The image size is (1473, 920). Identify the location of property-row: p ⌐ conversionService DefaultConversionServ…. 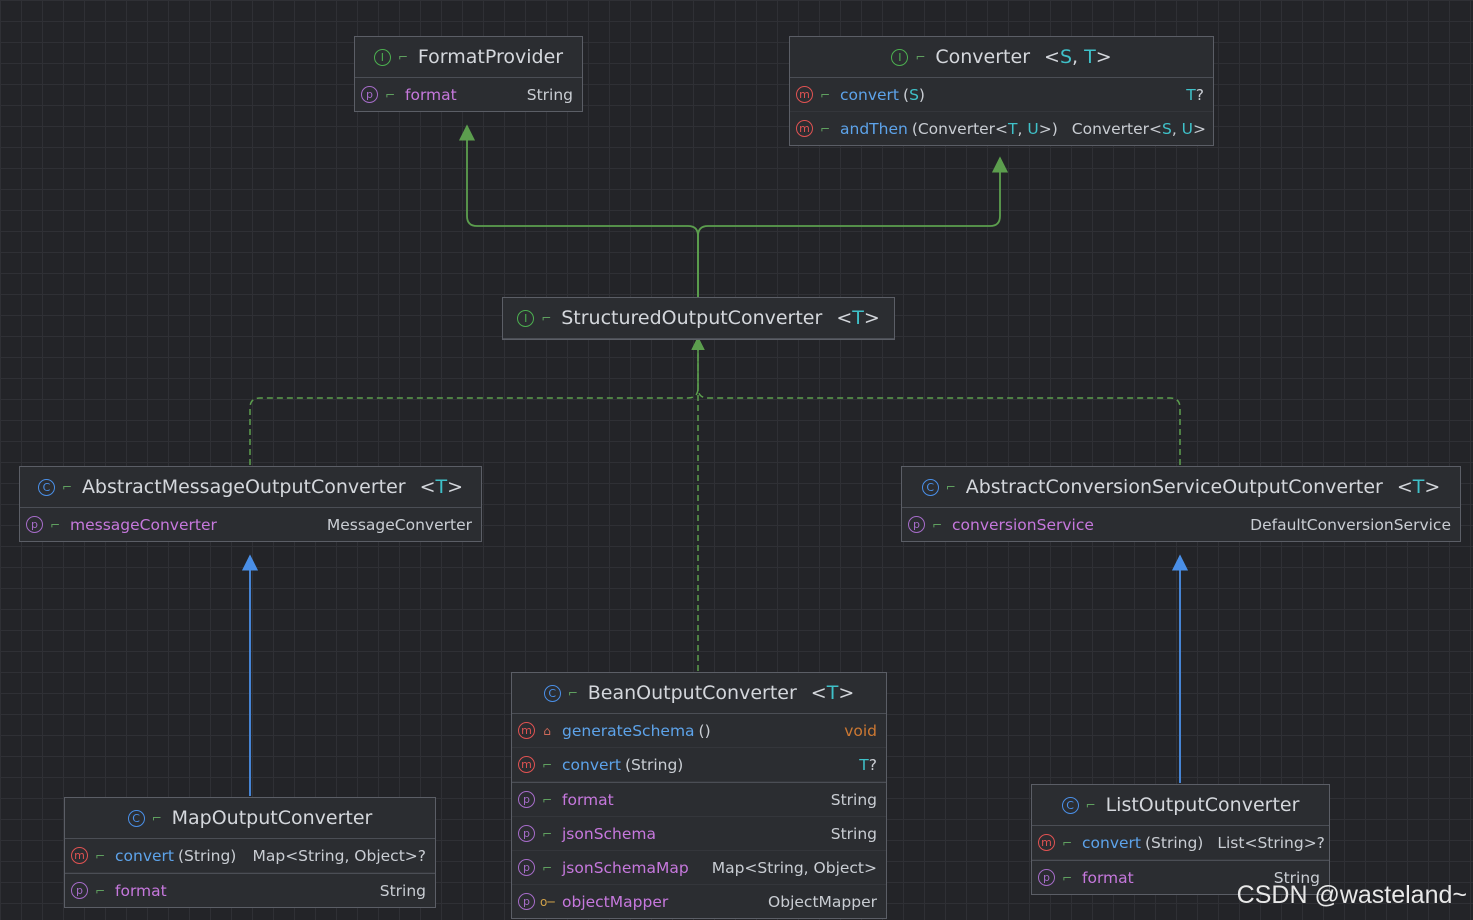
(1181, 524).